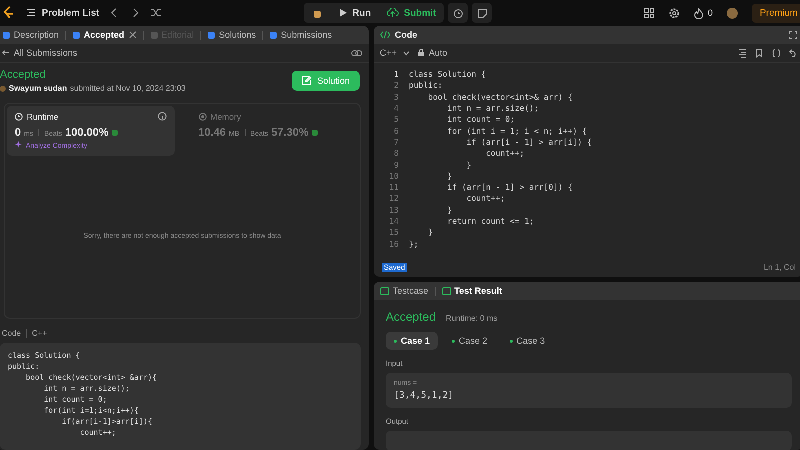  Describe the element at coordinates (6, 53) in the screenshot. I see `arrow-left-icon` at that location.